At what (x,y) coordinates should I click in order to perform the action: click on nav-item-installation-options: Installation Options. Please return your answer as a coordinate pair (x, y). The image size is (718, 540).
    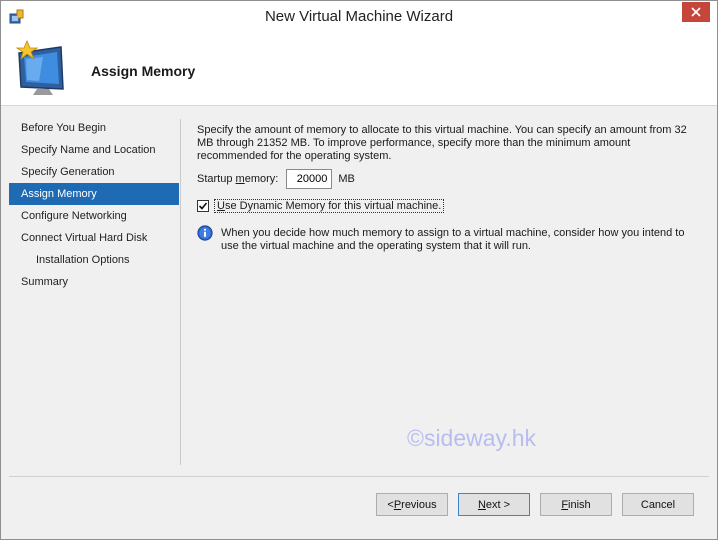
    Looking at the image, I should click on (94, 260).